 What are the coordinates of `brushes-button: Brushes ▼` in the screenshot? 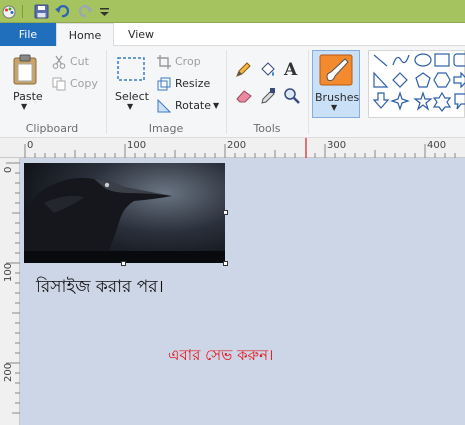 It's located at (336, 84).